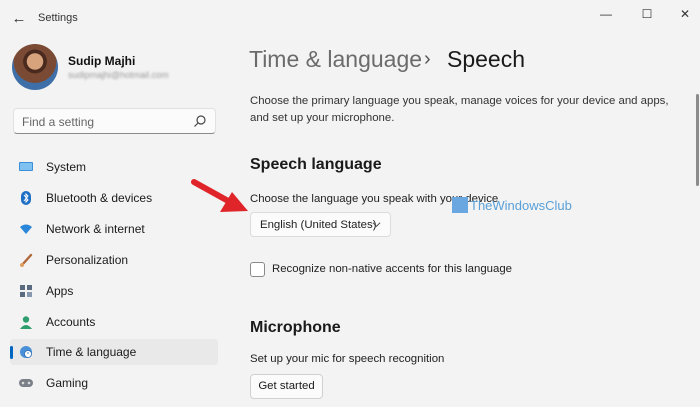 This screenshot has height=407, width=700. What do you see at coordinates (26, 198) in the screenshot?
I see `bluetooth-icon` at bounding box center [26, 198].